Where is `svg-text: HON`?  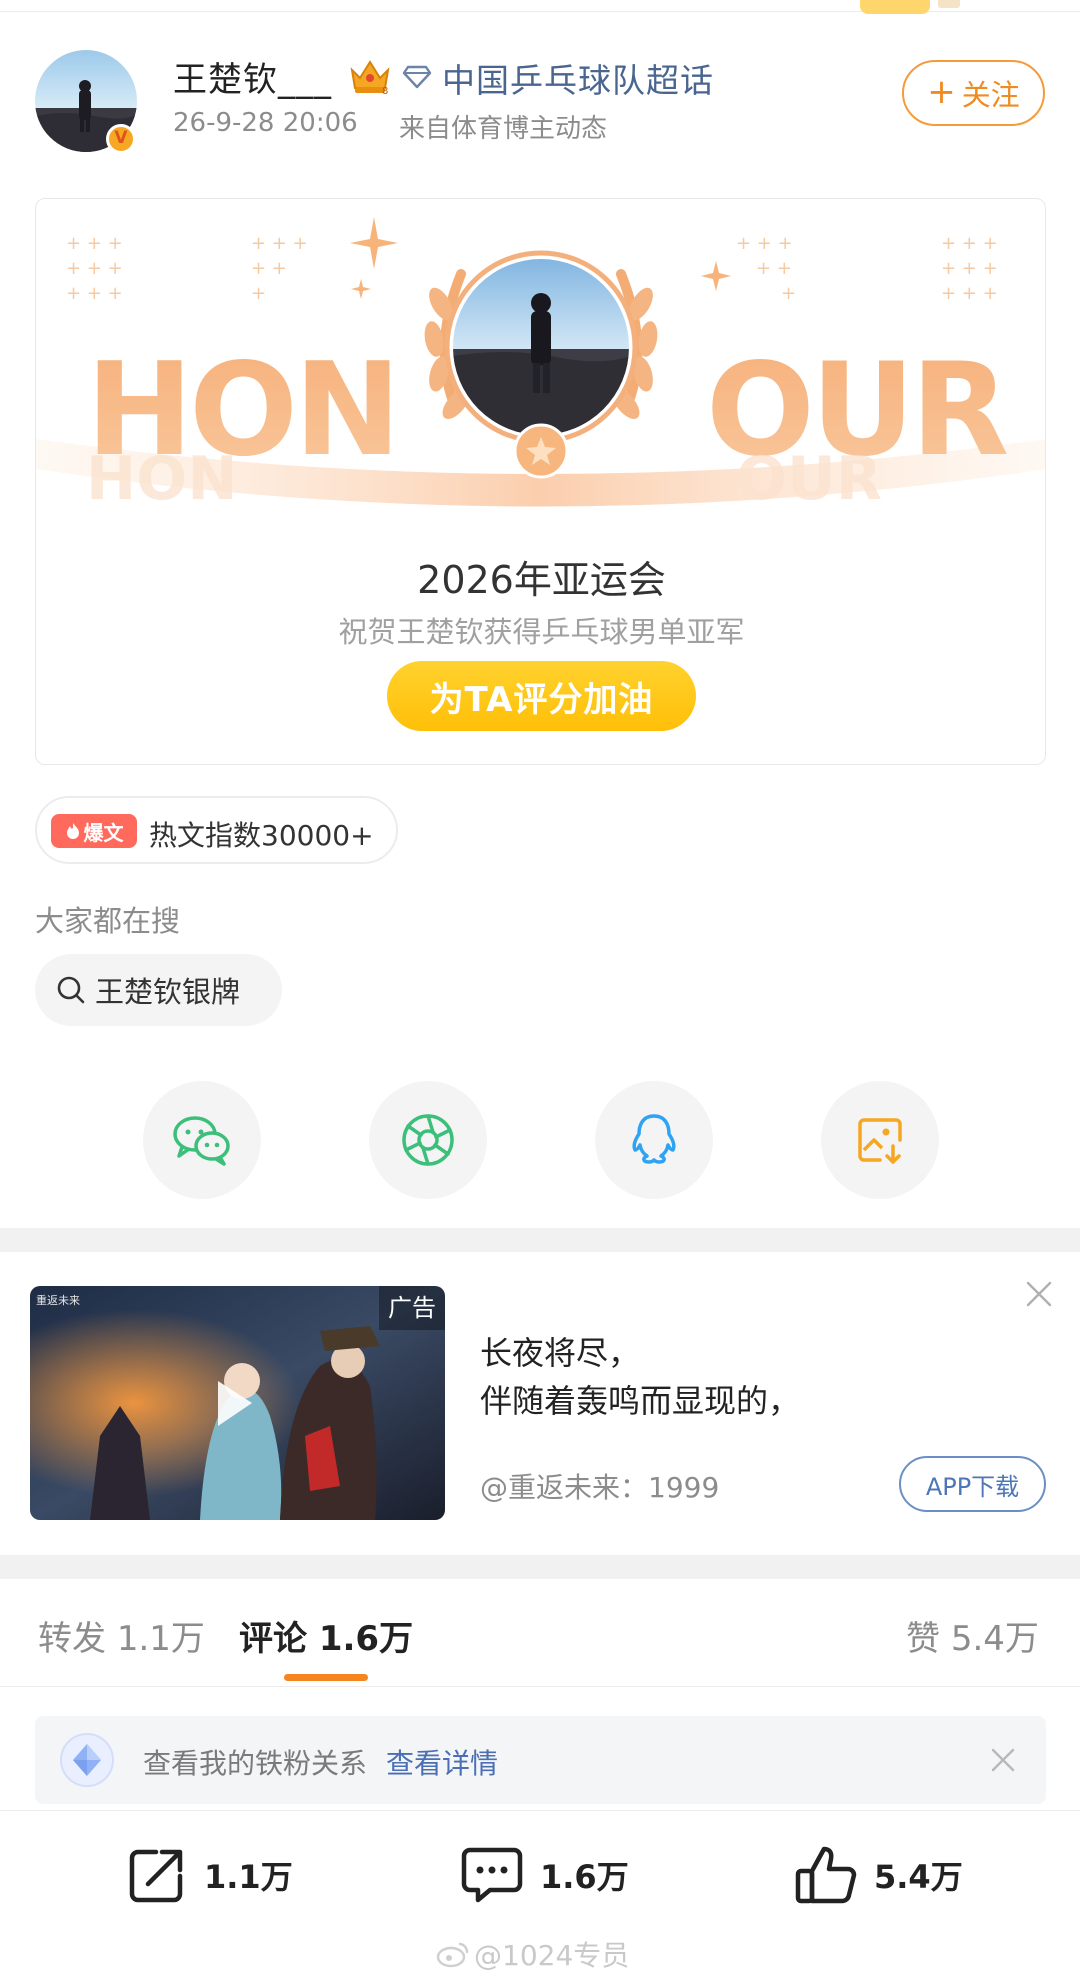
svg-text: HON is located at coordinates (161, 479).